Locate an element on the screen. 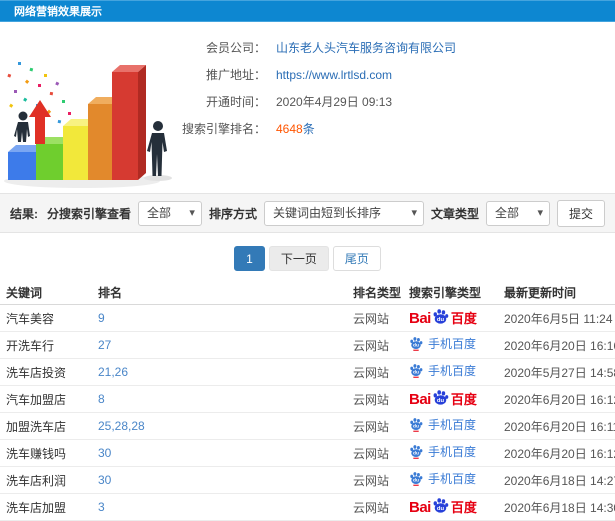 The height and width of the screenshot is (521, 615). keyword-cell: 汽车加盟店 is located at coordinates (46, 399).